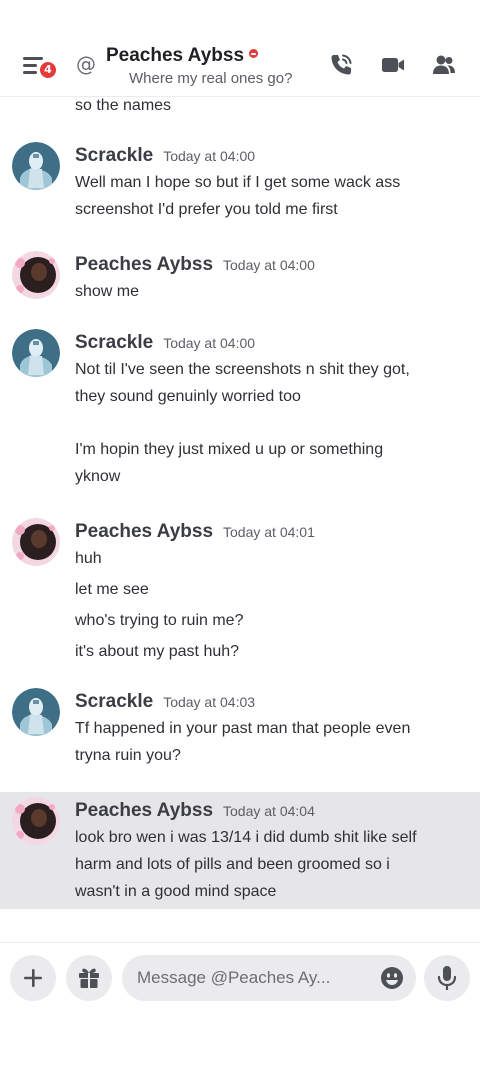 This screenshot has height=1066, width=480. I want to click on member-list-icon, so click(444, 65).